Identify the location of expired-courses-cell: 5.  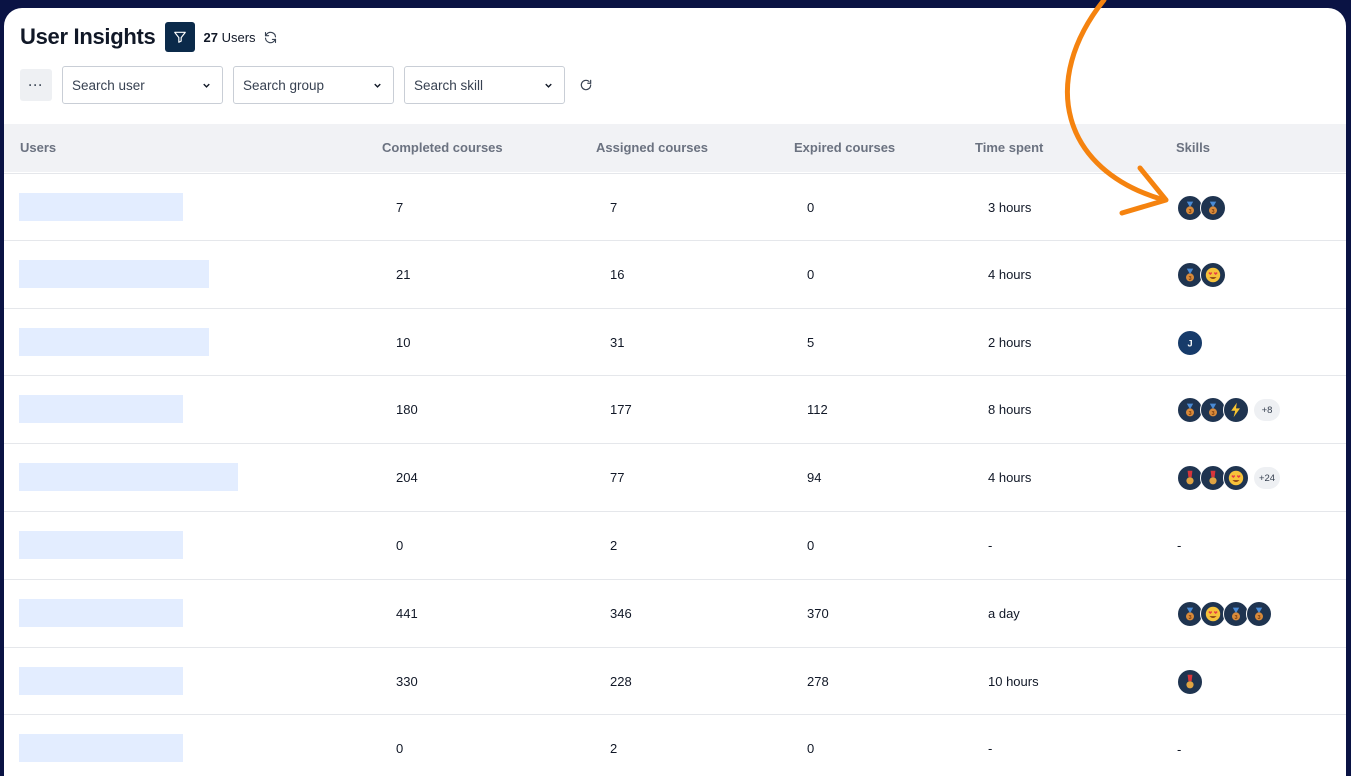
(811, 342).